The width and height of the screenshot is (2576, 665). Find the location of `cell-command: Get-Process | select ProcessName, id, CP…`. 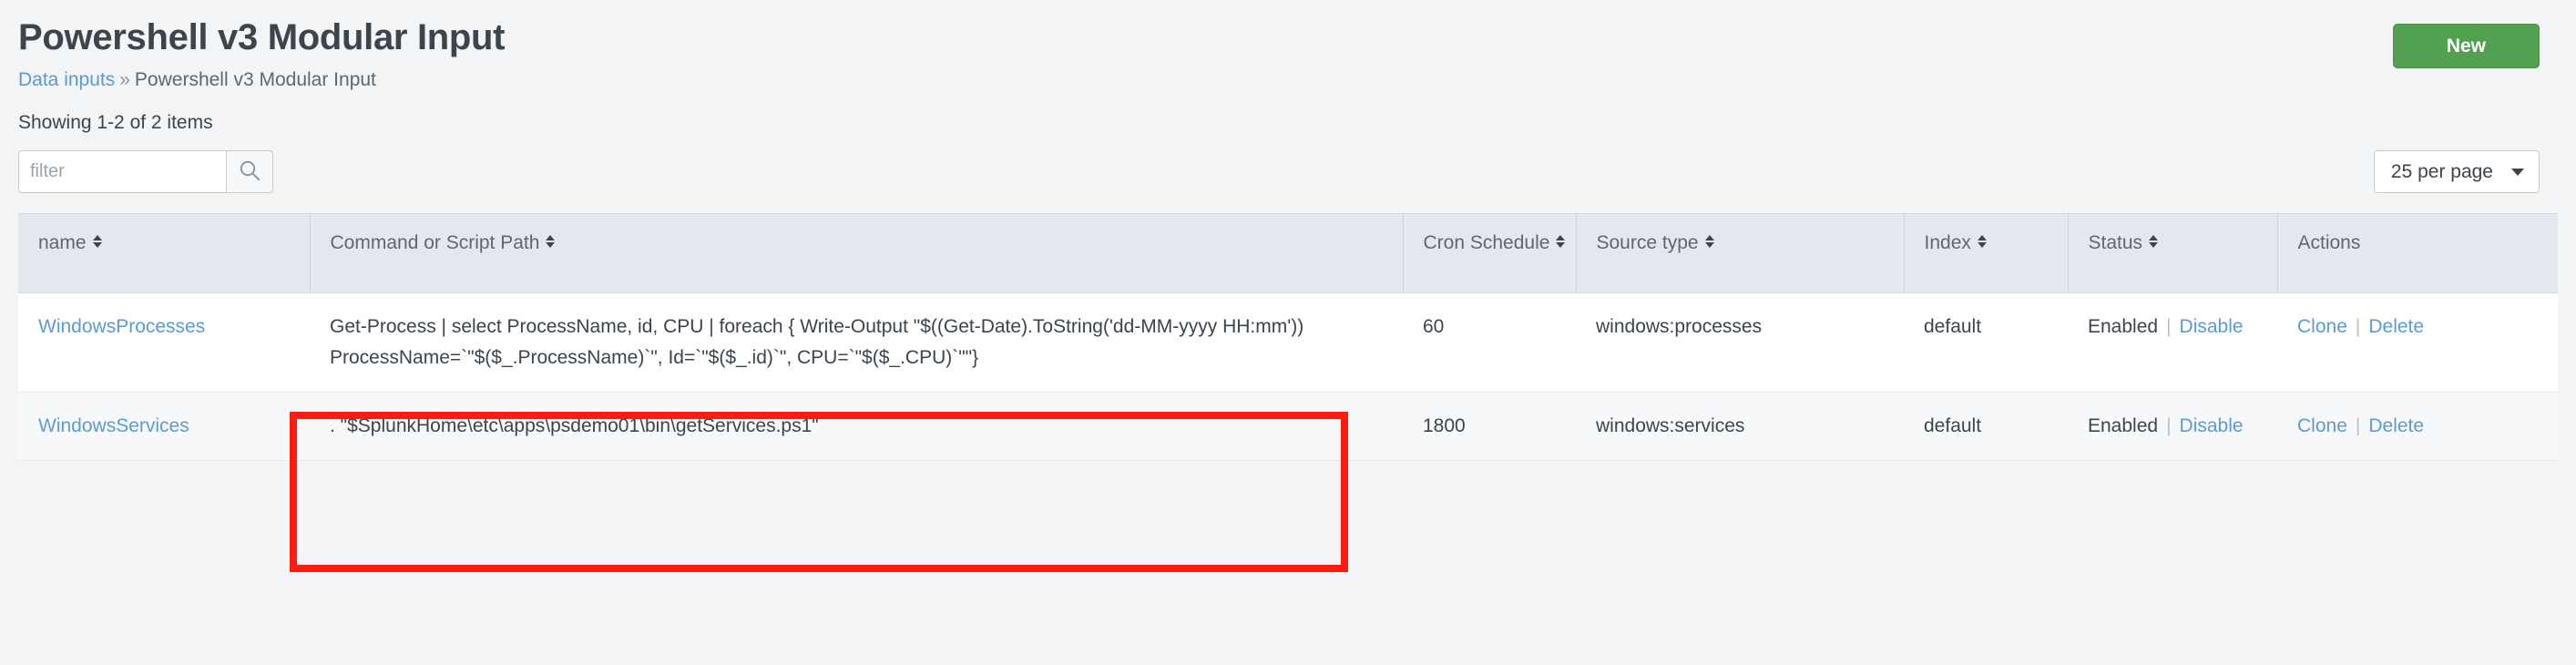

cell-command: Get-Process | select ProcessName, id, CP… is located at coordinates (856, 343).